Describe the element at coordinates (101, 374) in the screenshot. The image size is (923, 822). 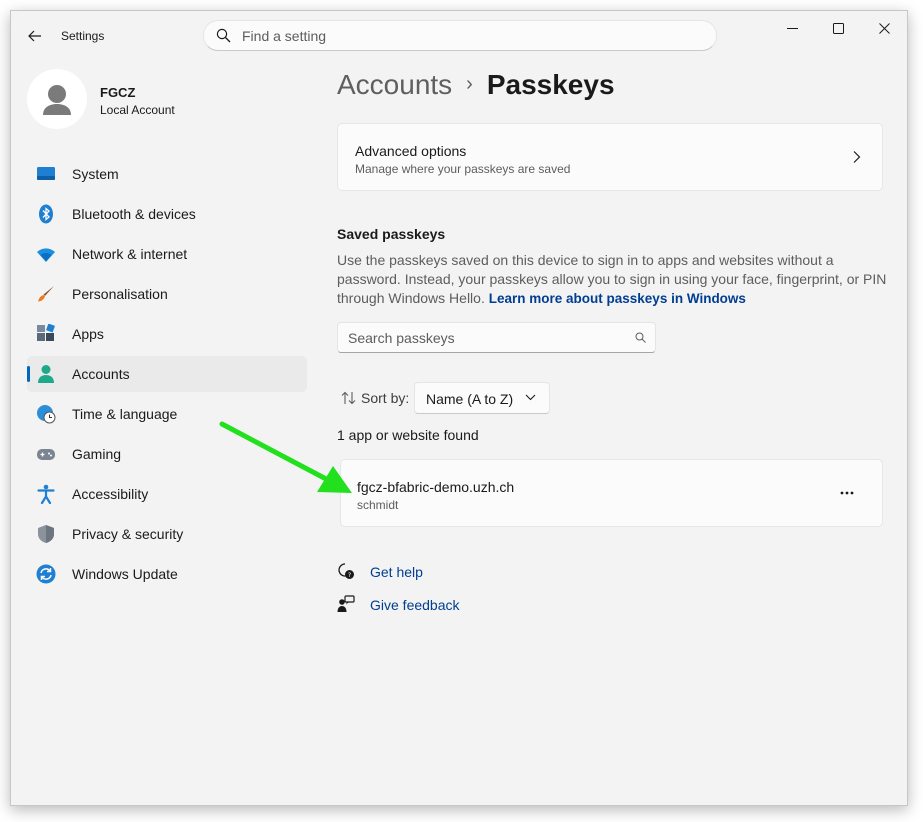
I see `sidebar-item-label: Accounts` at that location.